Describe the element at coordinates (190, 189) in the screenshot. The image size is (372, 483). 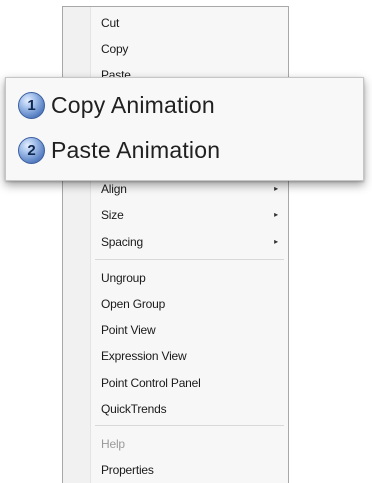
I see `menu-item-align: Align ▸` at that location.